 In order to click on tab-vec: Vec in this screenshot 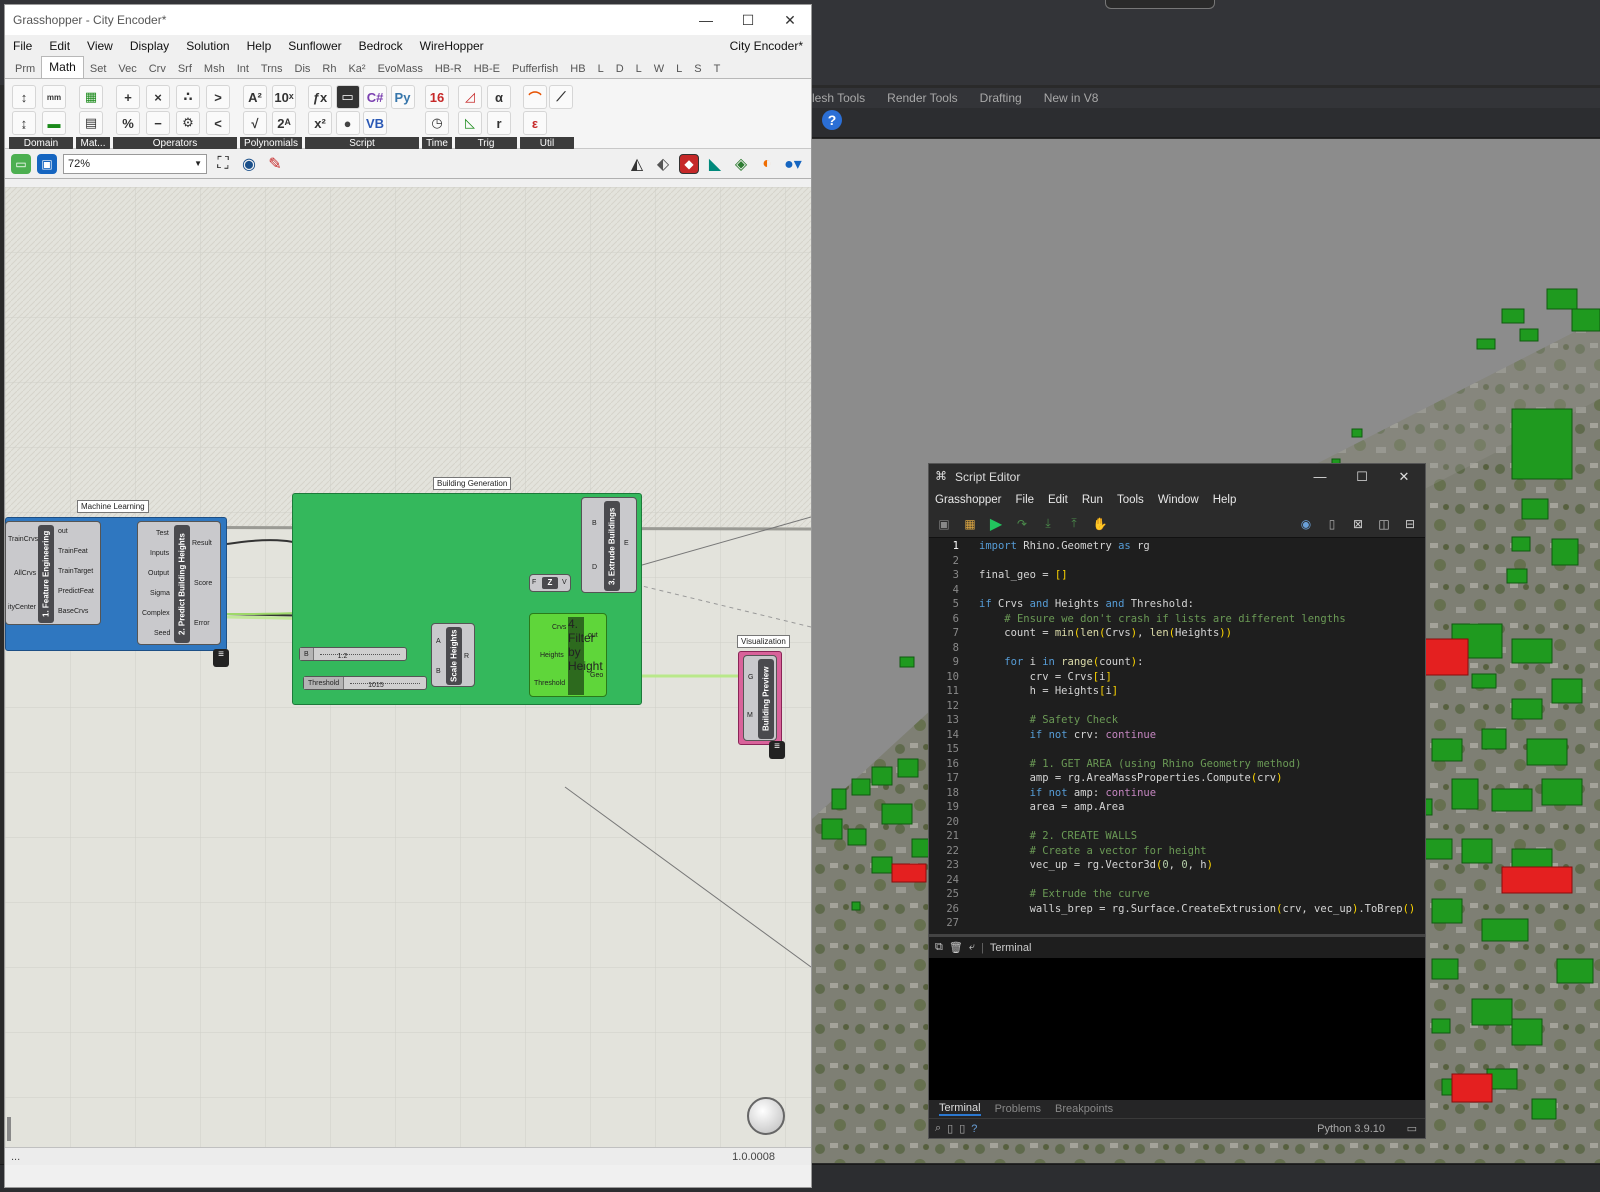, I will do `click(127, 69)`.